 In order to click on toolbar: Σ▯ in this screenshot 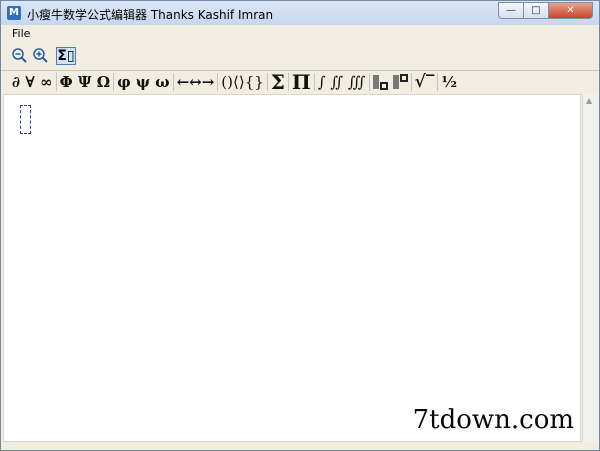, I will do `click(300, 57)`.